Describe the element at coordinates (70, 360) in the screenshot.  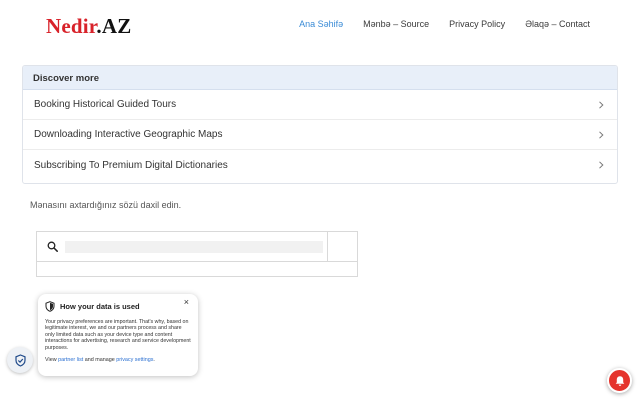
I see `partner-list-link: partner list` at that location.